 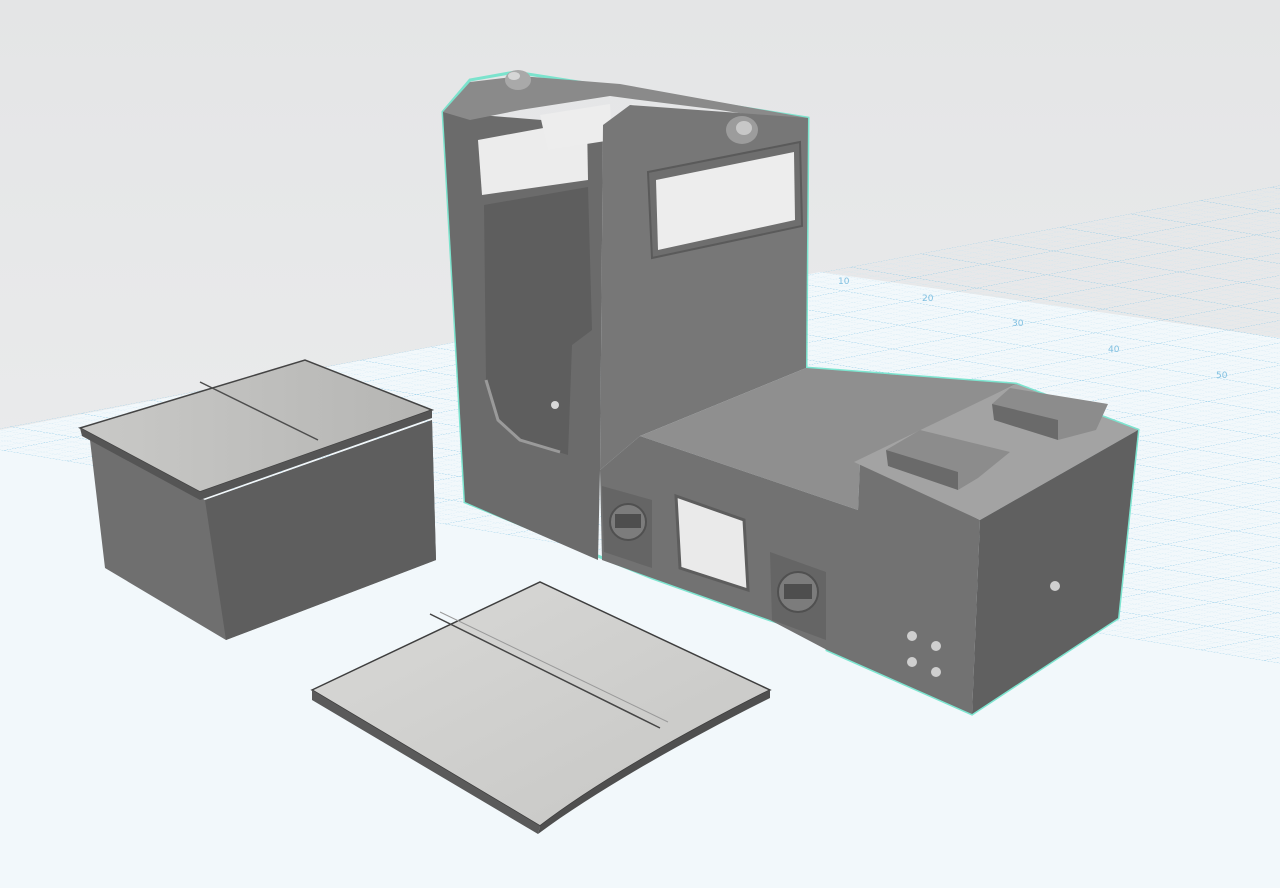 I want to click on ruler-tick: 30, so click(x=1018, y=324).